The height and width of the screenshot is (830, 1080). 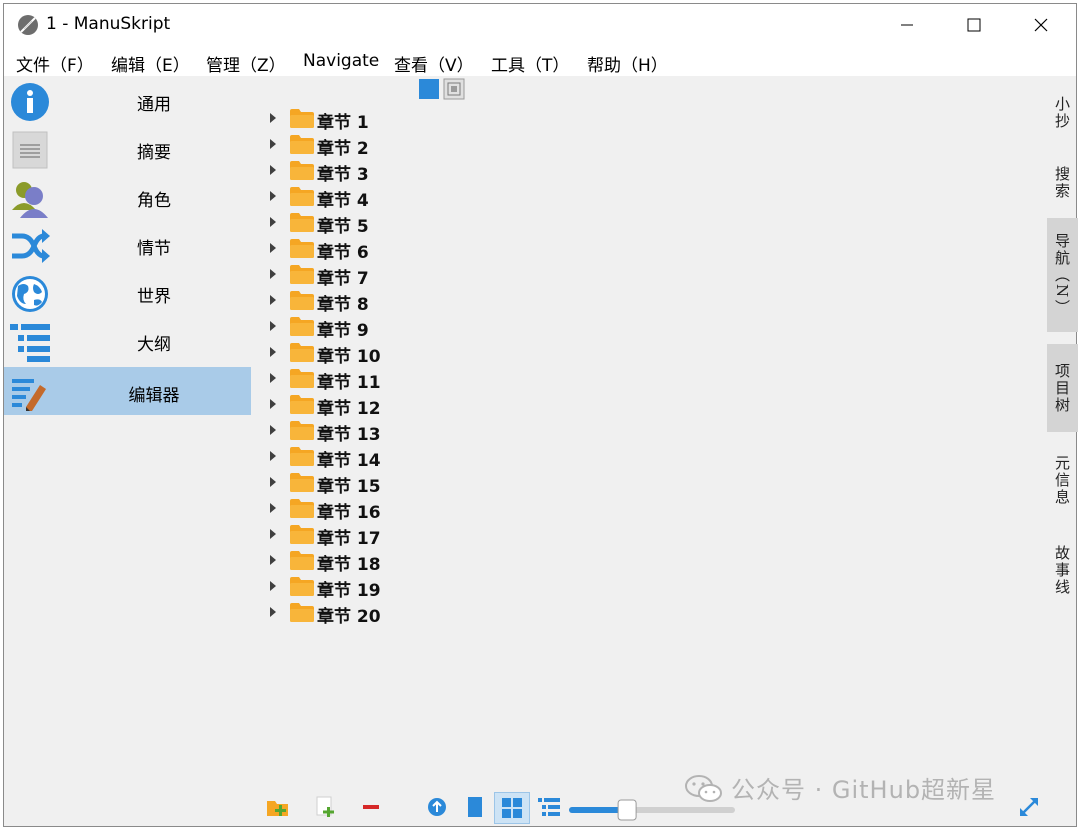 What do you see at coordinates (366, 535) in the screenshot?
I see `tree-item: 章节 17` at bounding box center [366, 535].